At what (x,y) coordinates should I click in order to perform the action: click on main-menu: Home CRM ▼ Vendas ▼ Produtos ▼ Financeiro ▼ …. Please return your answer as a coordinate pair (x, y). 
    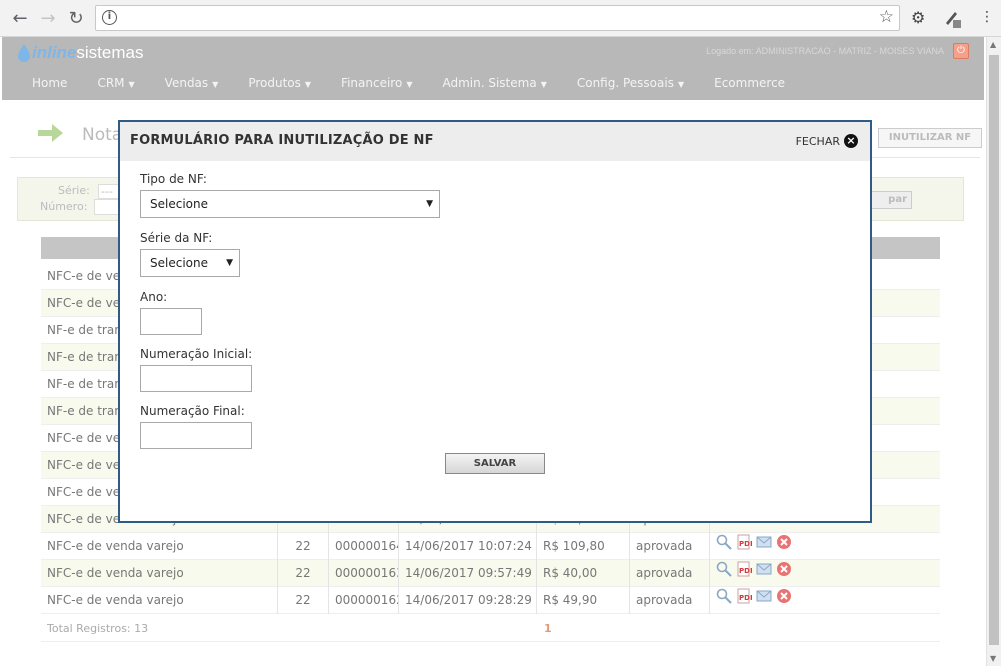
    Looking at the image, I should click on (423, 83).